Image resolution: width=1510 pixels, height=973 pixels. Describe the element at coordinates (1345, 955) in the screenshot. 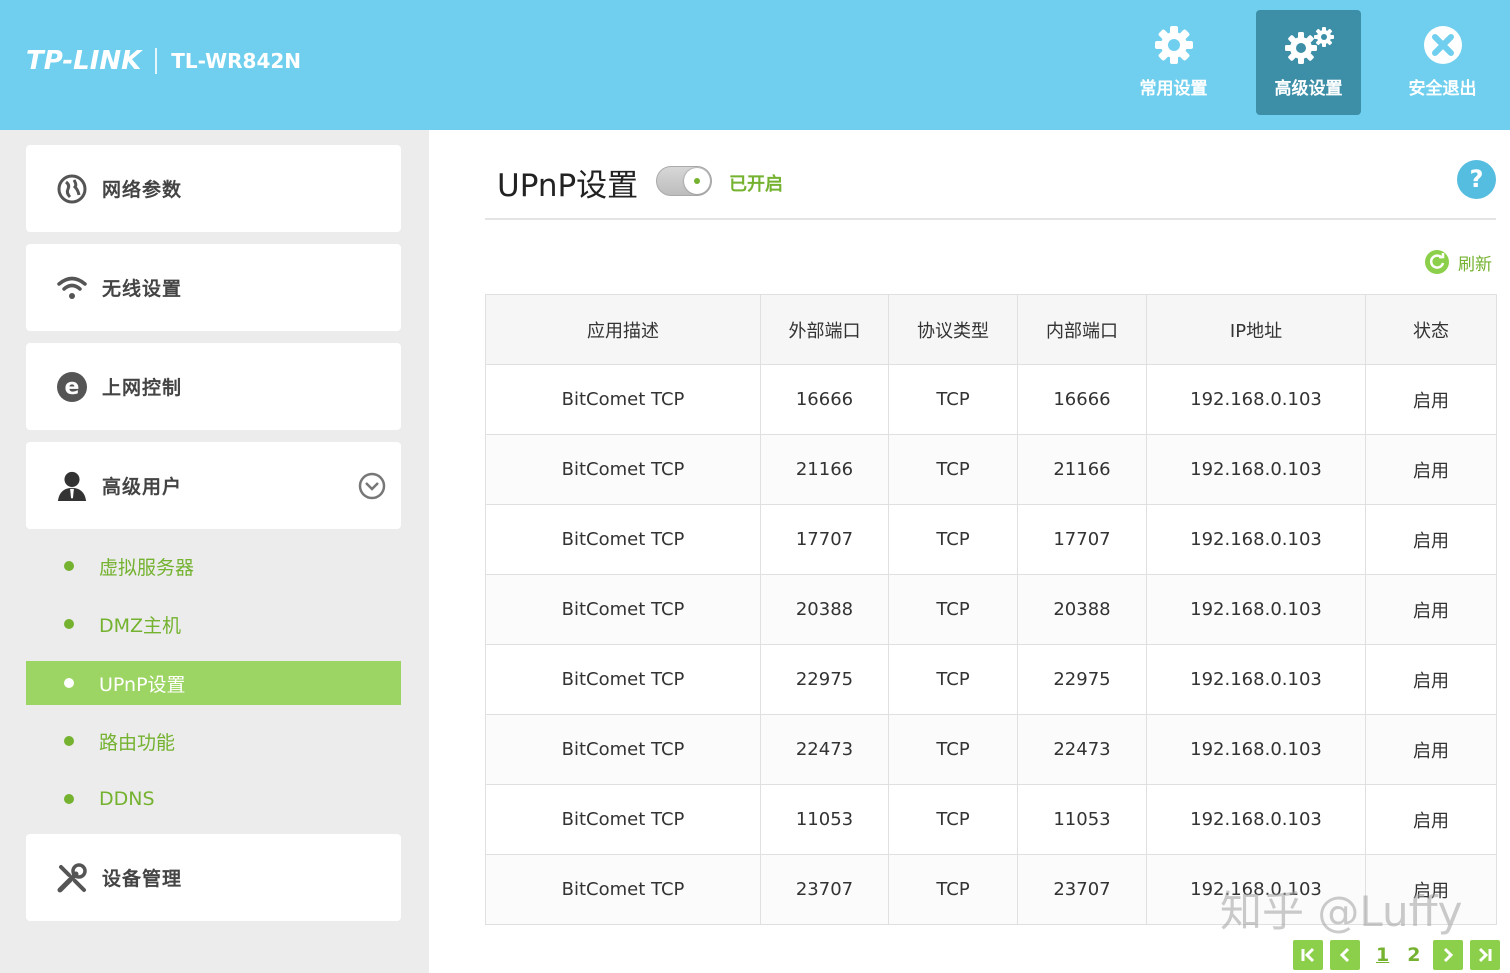

I see `prev-page-button` at that location.